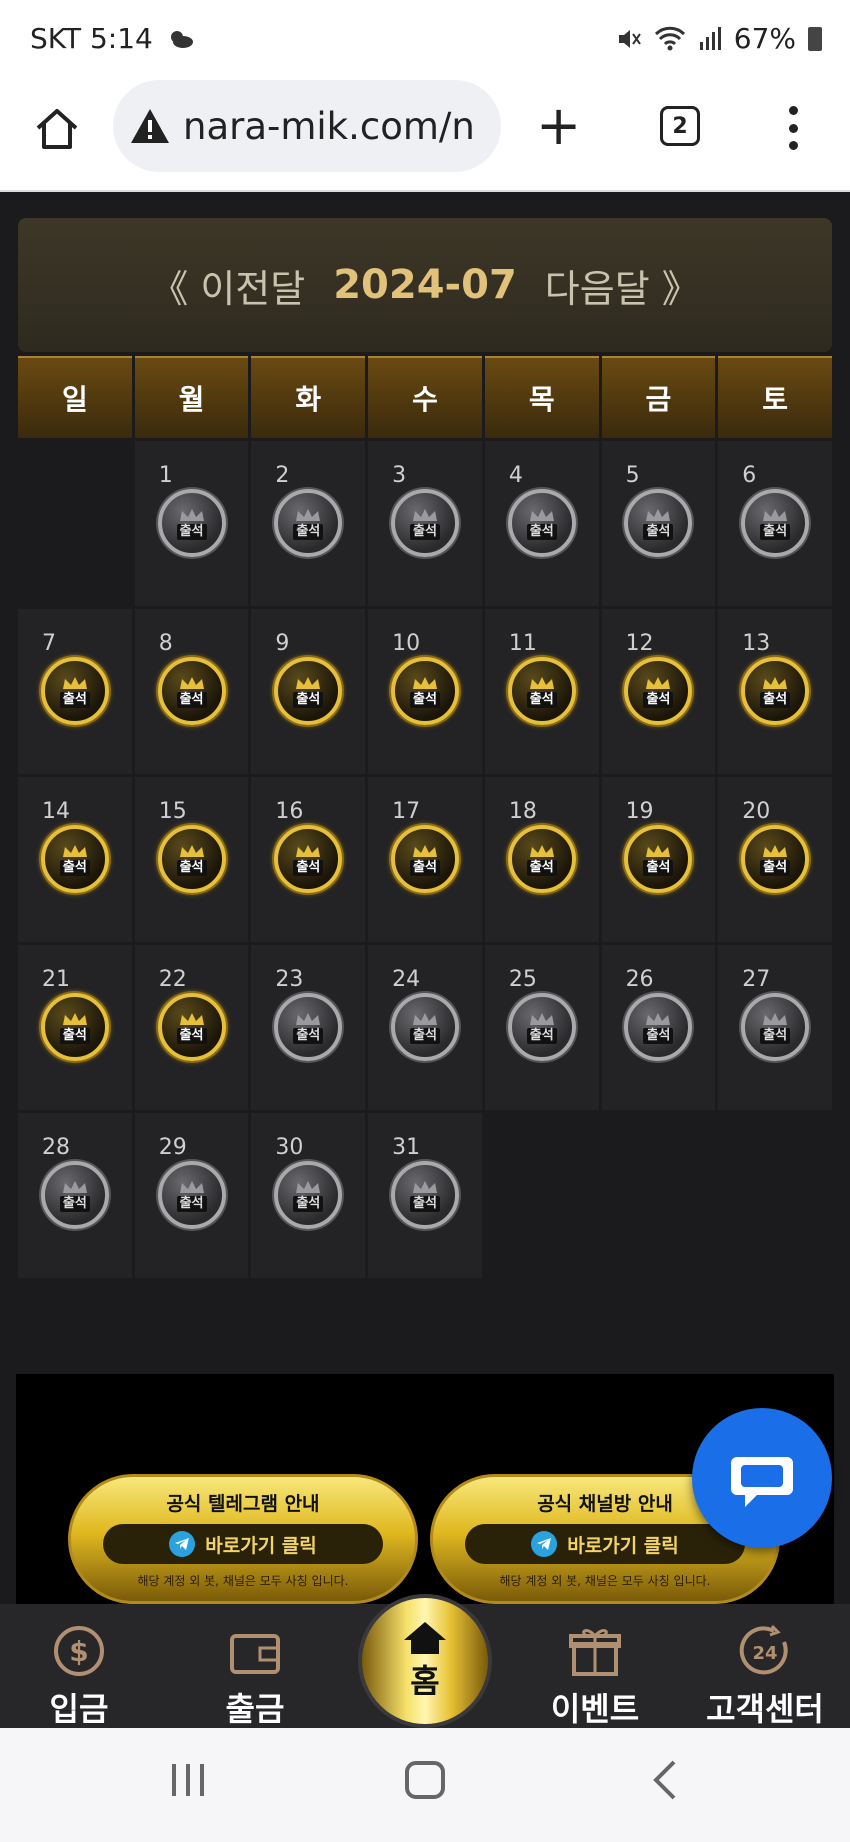 This screenshot has height=1842, width=850. What do you see at coordinates (765, 1709) in the screenshot?
I see `nav-label: 고객센터` at bounding box center [765, 1709].